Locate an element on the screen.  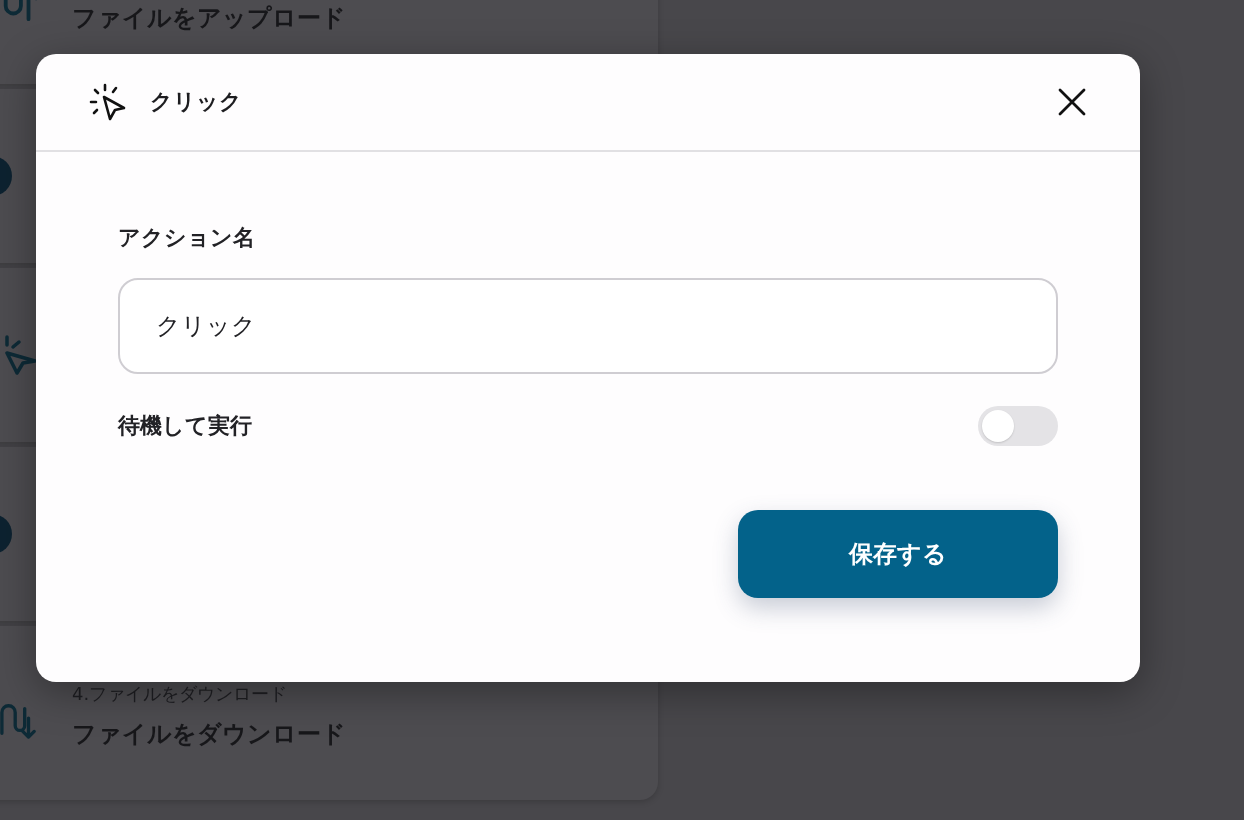
cursor-click-icon is located at coordinates (108, 102).